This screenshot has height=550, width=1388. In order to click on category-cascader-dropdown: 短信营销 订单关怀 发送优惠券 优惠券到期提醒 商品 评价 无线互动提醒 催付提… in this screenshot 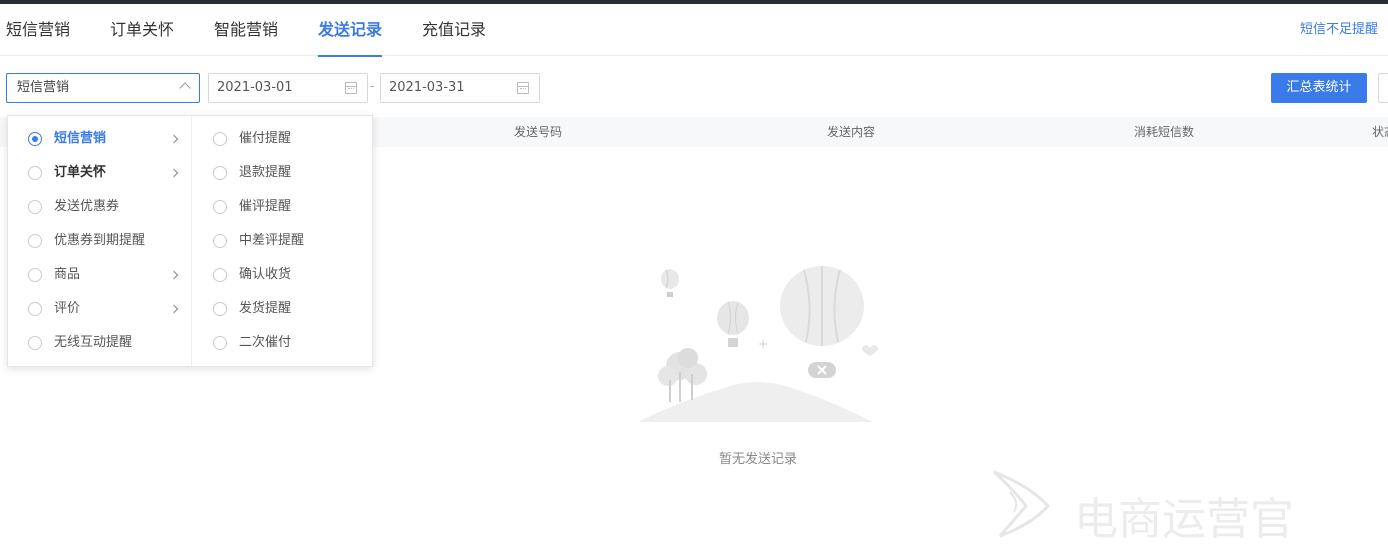, I will do `click(190, 241)`.